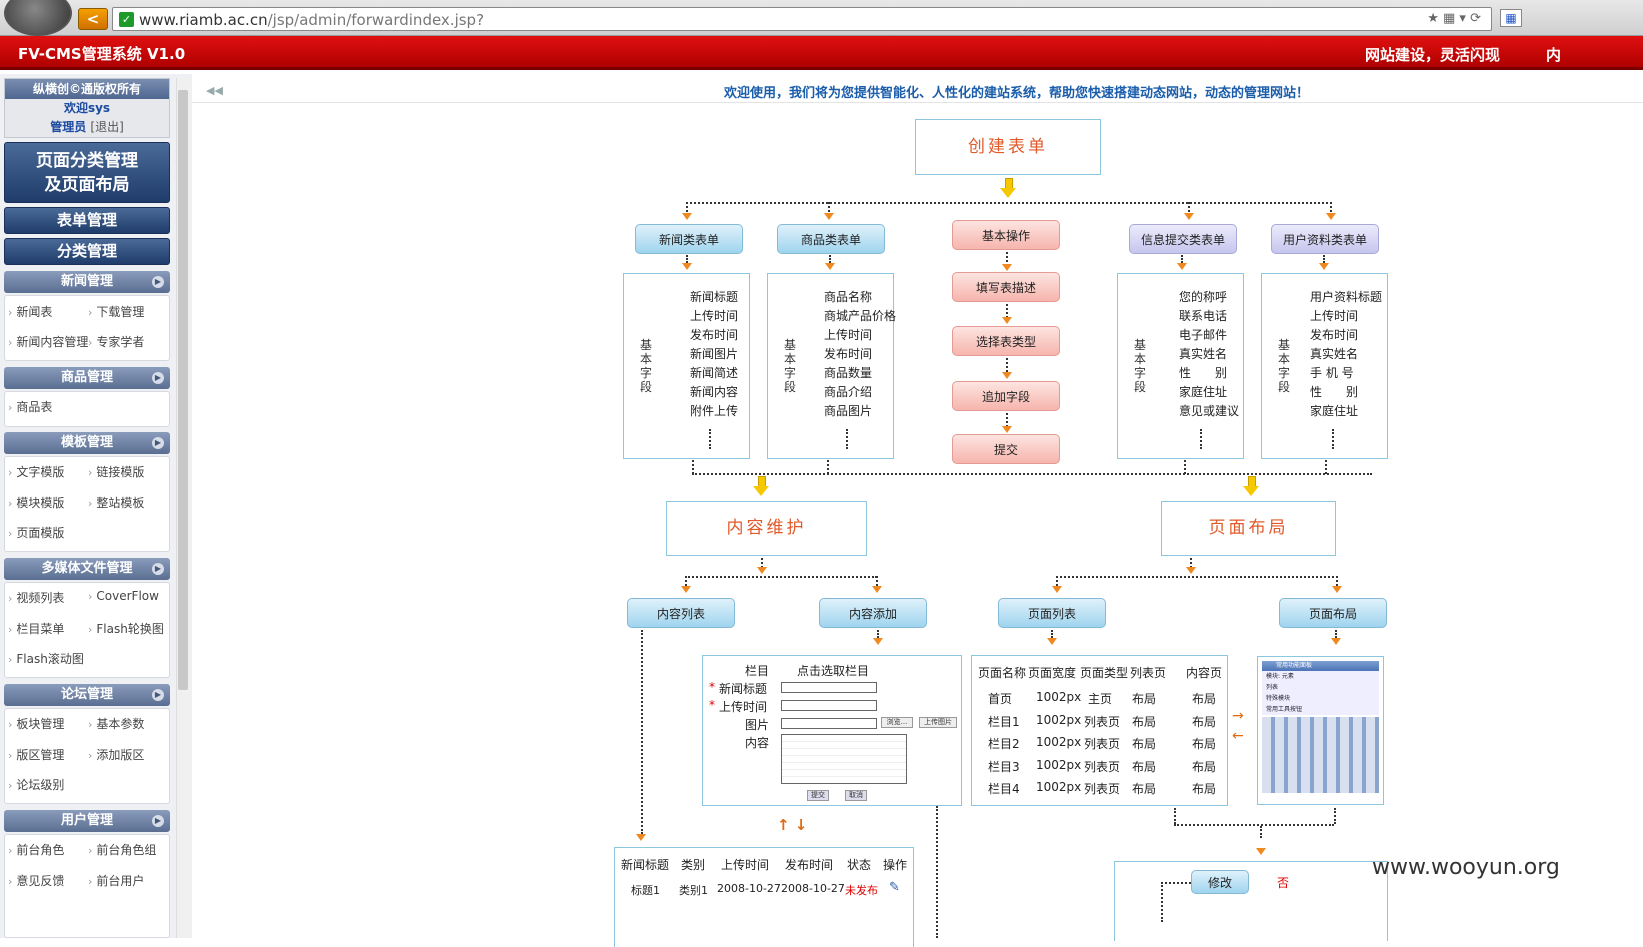 This screenshot has width=1643, height=947. I want to click on modify-button: 修改, so click(1220, 882).